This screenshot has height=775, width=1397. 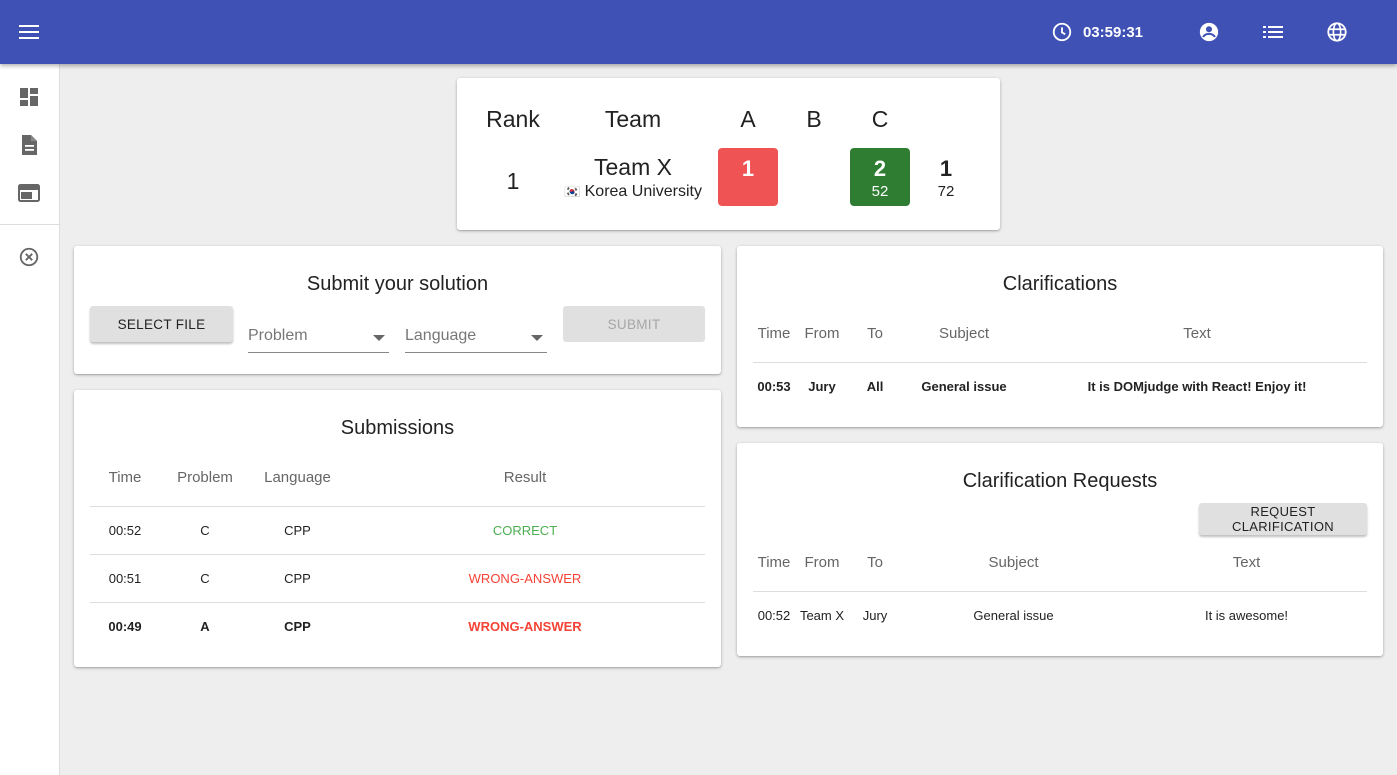 I want to click on penalty-time: 72, so click(x=946, y=191).